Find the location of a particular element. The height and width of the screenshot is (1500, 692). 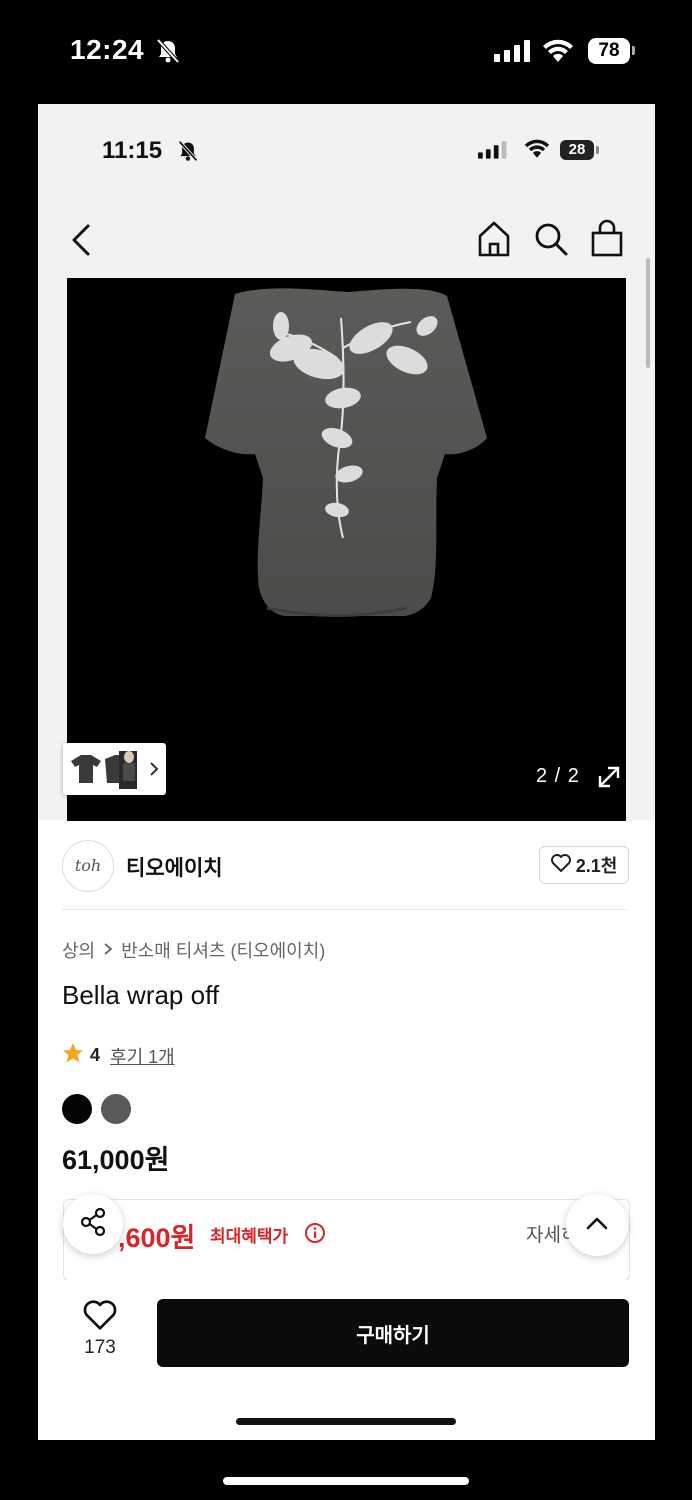

scroll-top-button is located at coordinates (597, 1225).